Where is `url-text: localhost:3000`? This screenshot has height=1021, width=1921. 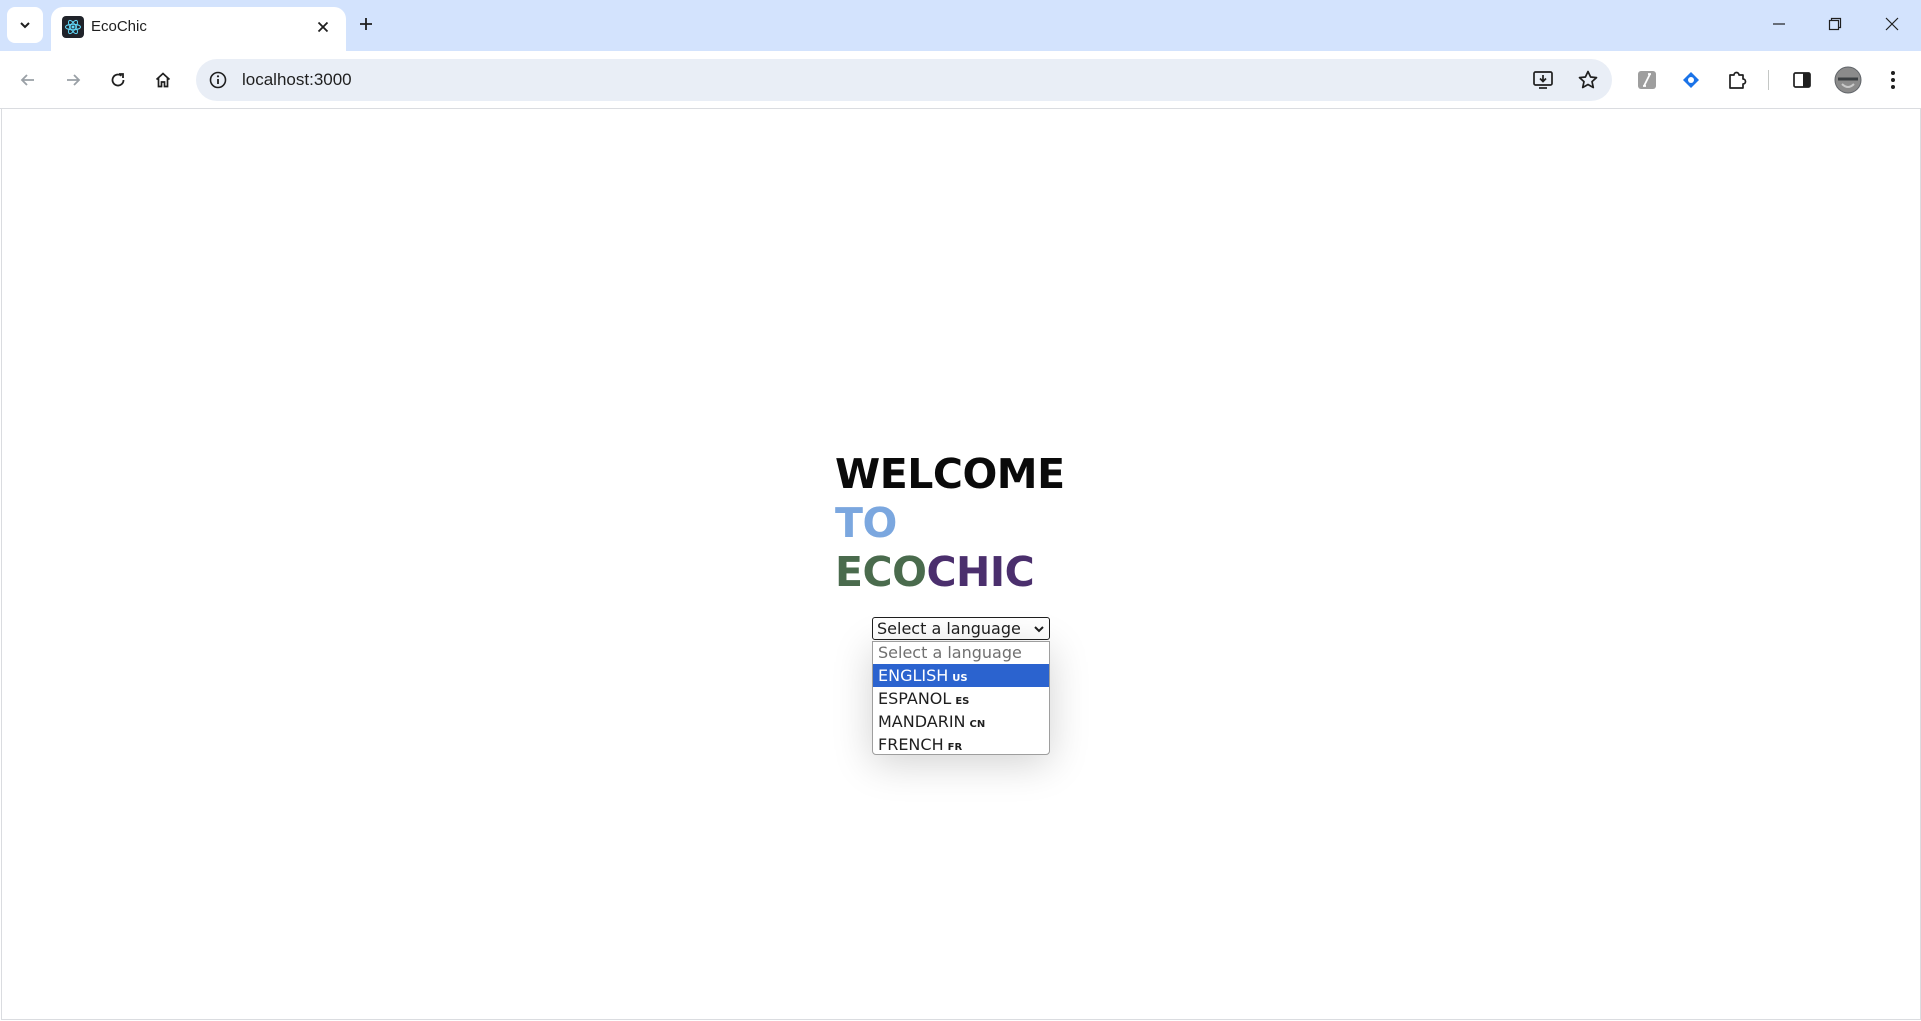
url-text: localhost:3000 is located at coordinates (297, 79).